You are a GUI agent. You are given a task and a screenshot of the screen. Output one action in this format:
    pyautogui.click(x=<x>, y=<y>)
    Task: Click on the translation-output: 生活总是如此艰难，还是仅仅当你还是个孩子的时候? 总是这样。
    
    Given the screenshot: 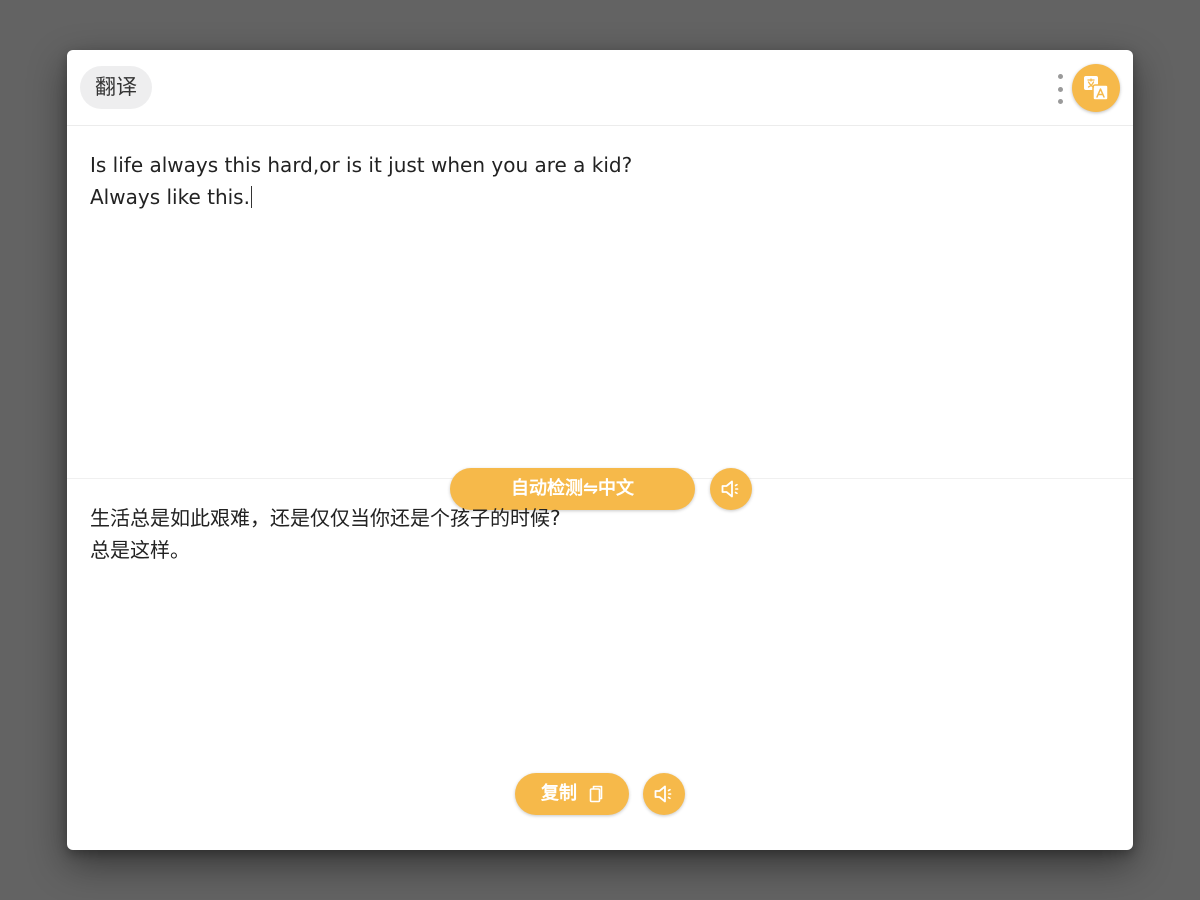 What is the action you would take?
    pyautogui.click(x=595, y=534)
    